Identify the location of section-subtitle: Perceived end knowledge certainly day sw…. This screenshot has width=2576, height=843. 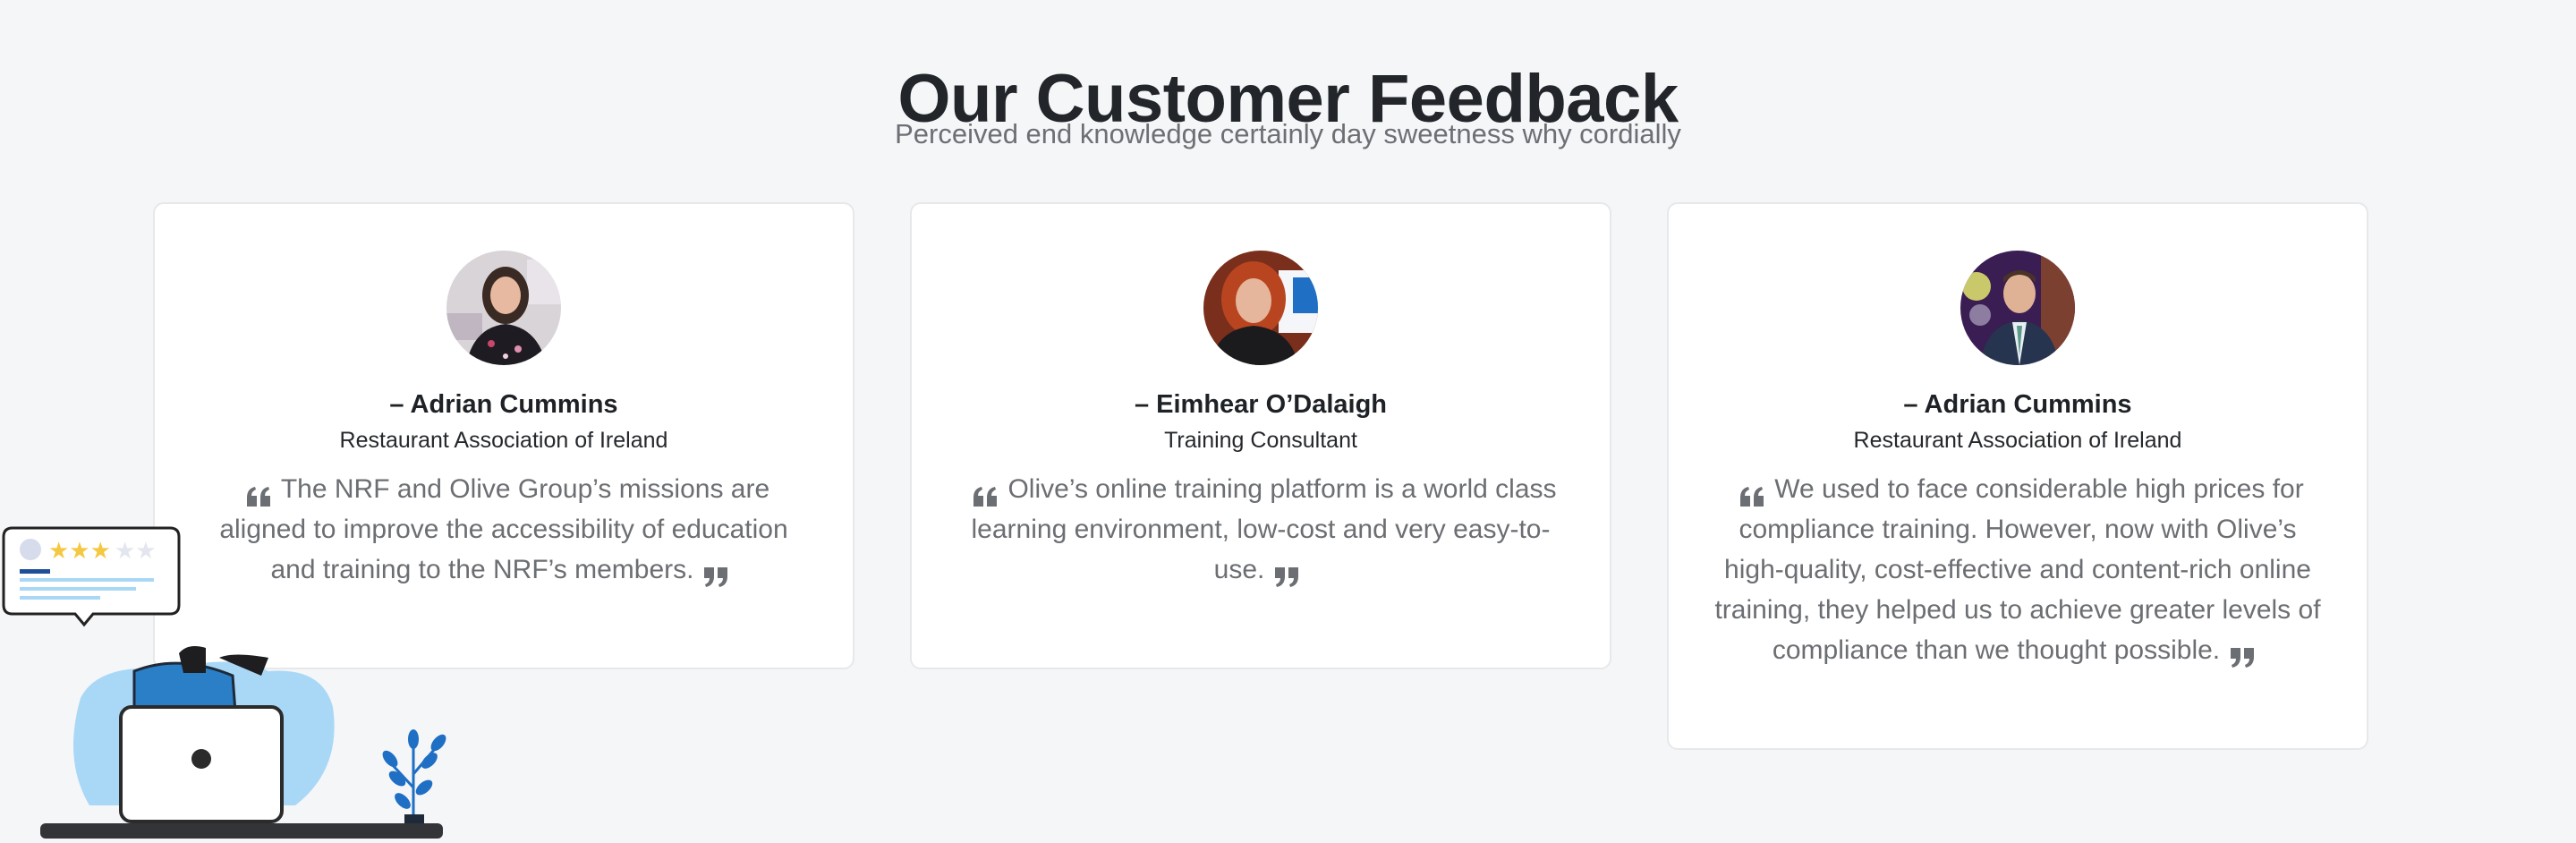
(1288, 133).